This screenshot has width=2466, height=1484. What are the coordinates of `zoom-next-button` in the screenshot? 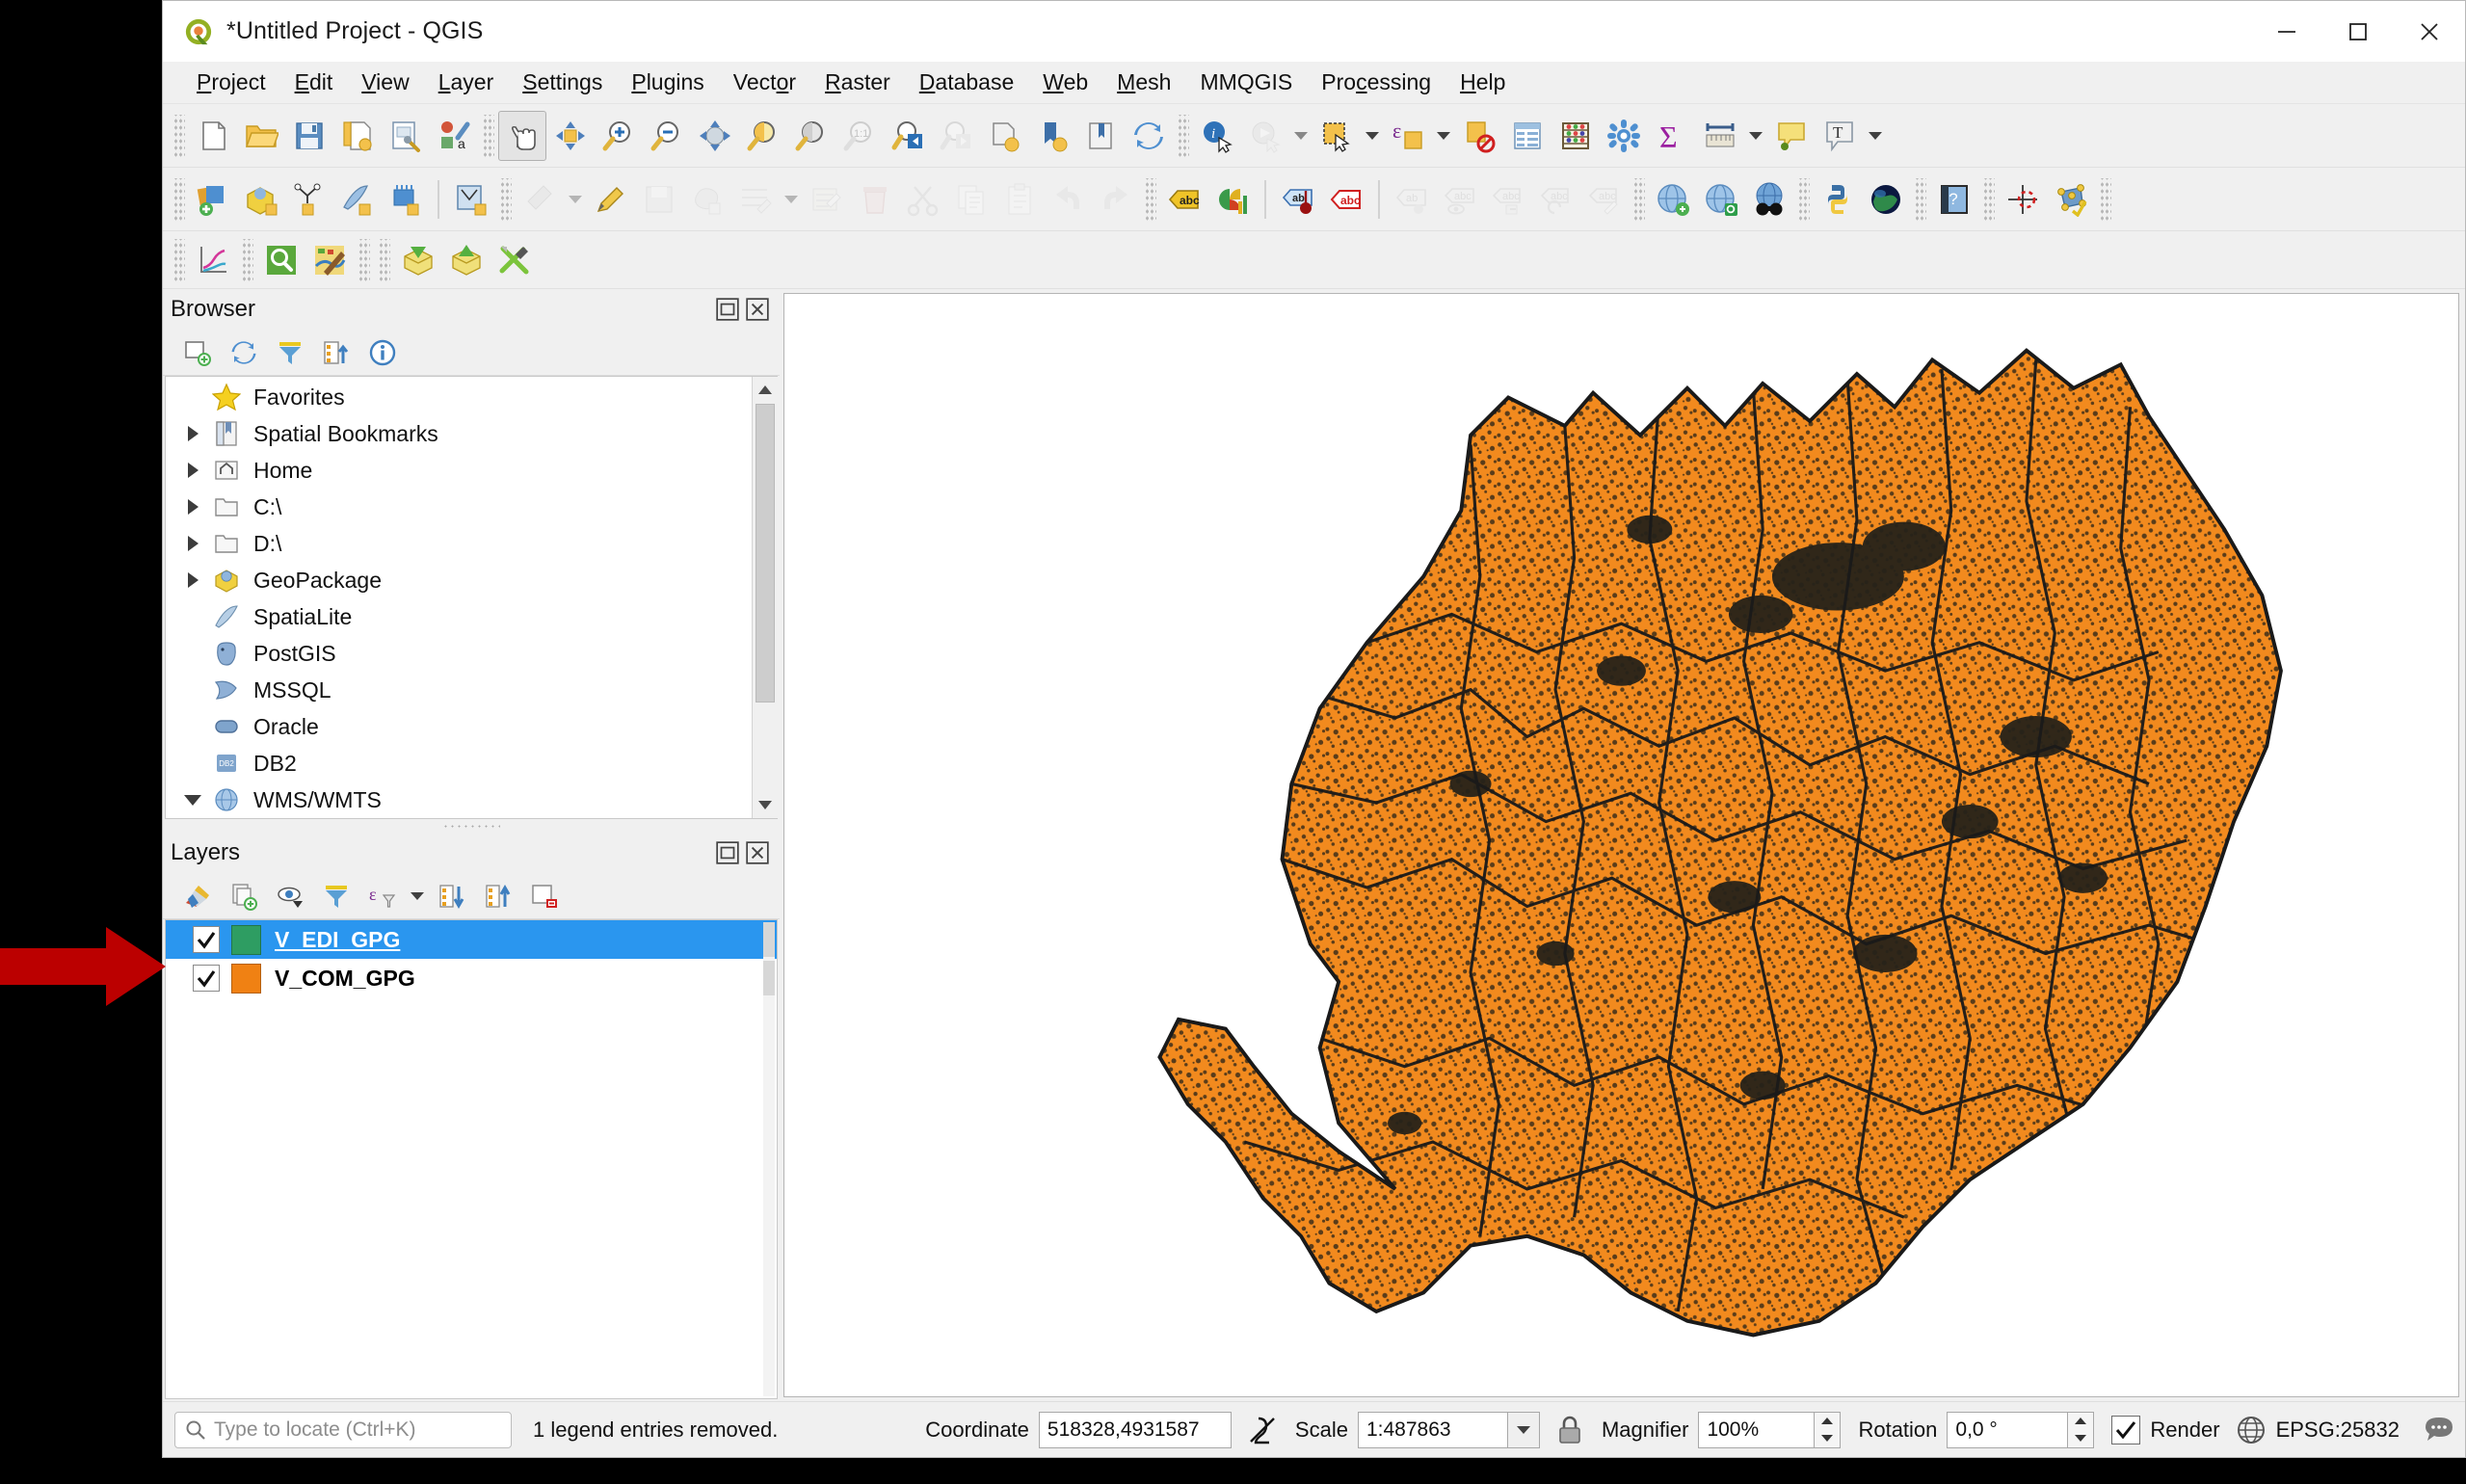 It's located at (956, 136).